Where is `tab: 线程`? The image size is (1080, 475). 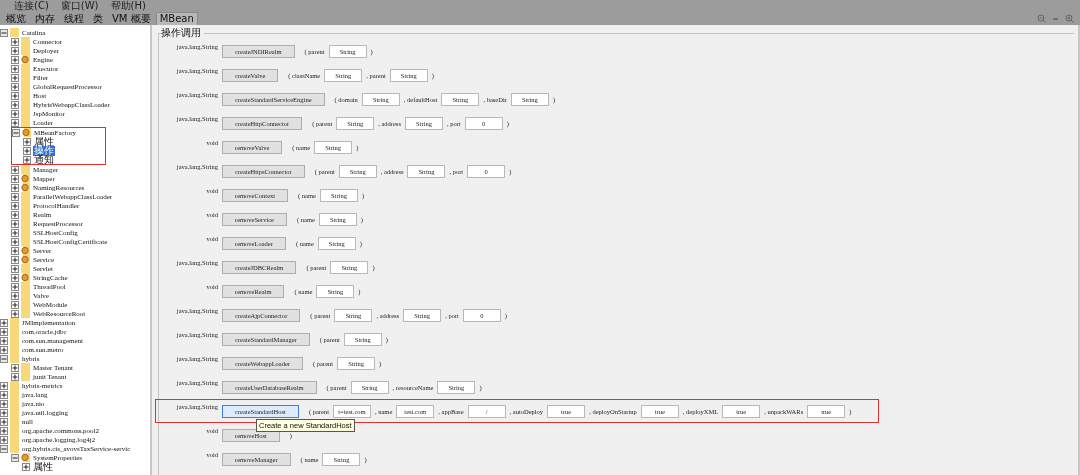 tab: 线程 is located at coordinates (74, 18).